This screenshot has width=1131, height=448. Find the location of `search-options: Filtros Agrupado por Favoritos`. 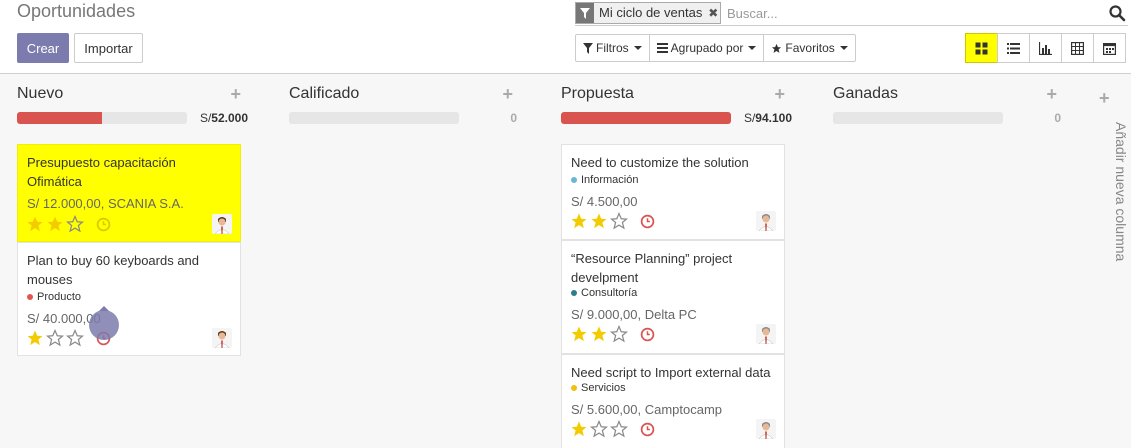

search-options: Filtros Agrupado por Favoritos is located at coordinates (715, 48).